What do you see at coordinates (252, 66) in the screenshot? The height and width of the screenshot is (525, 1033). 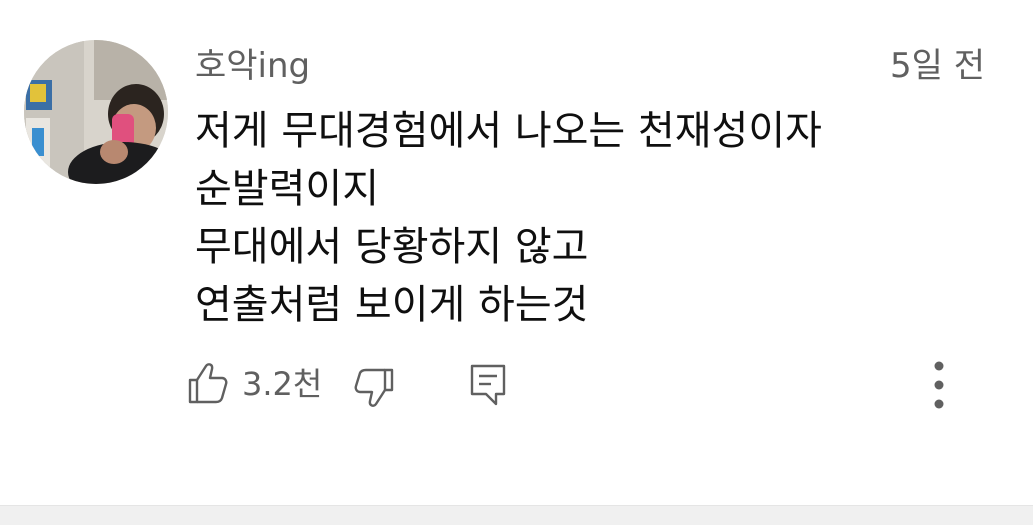 I see `author-name: 호악ing` at bounding box center [252, 66].